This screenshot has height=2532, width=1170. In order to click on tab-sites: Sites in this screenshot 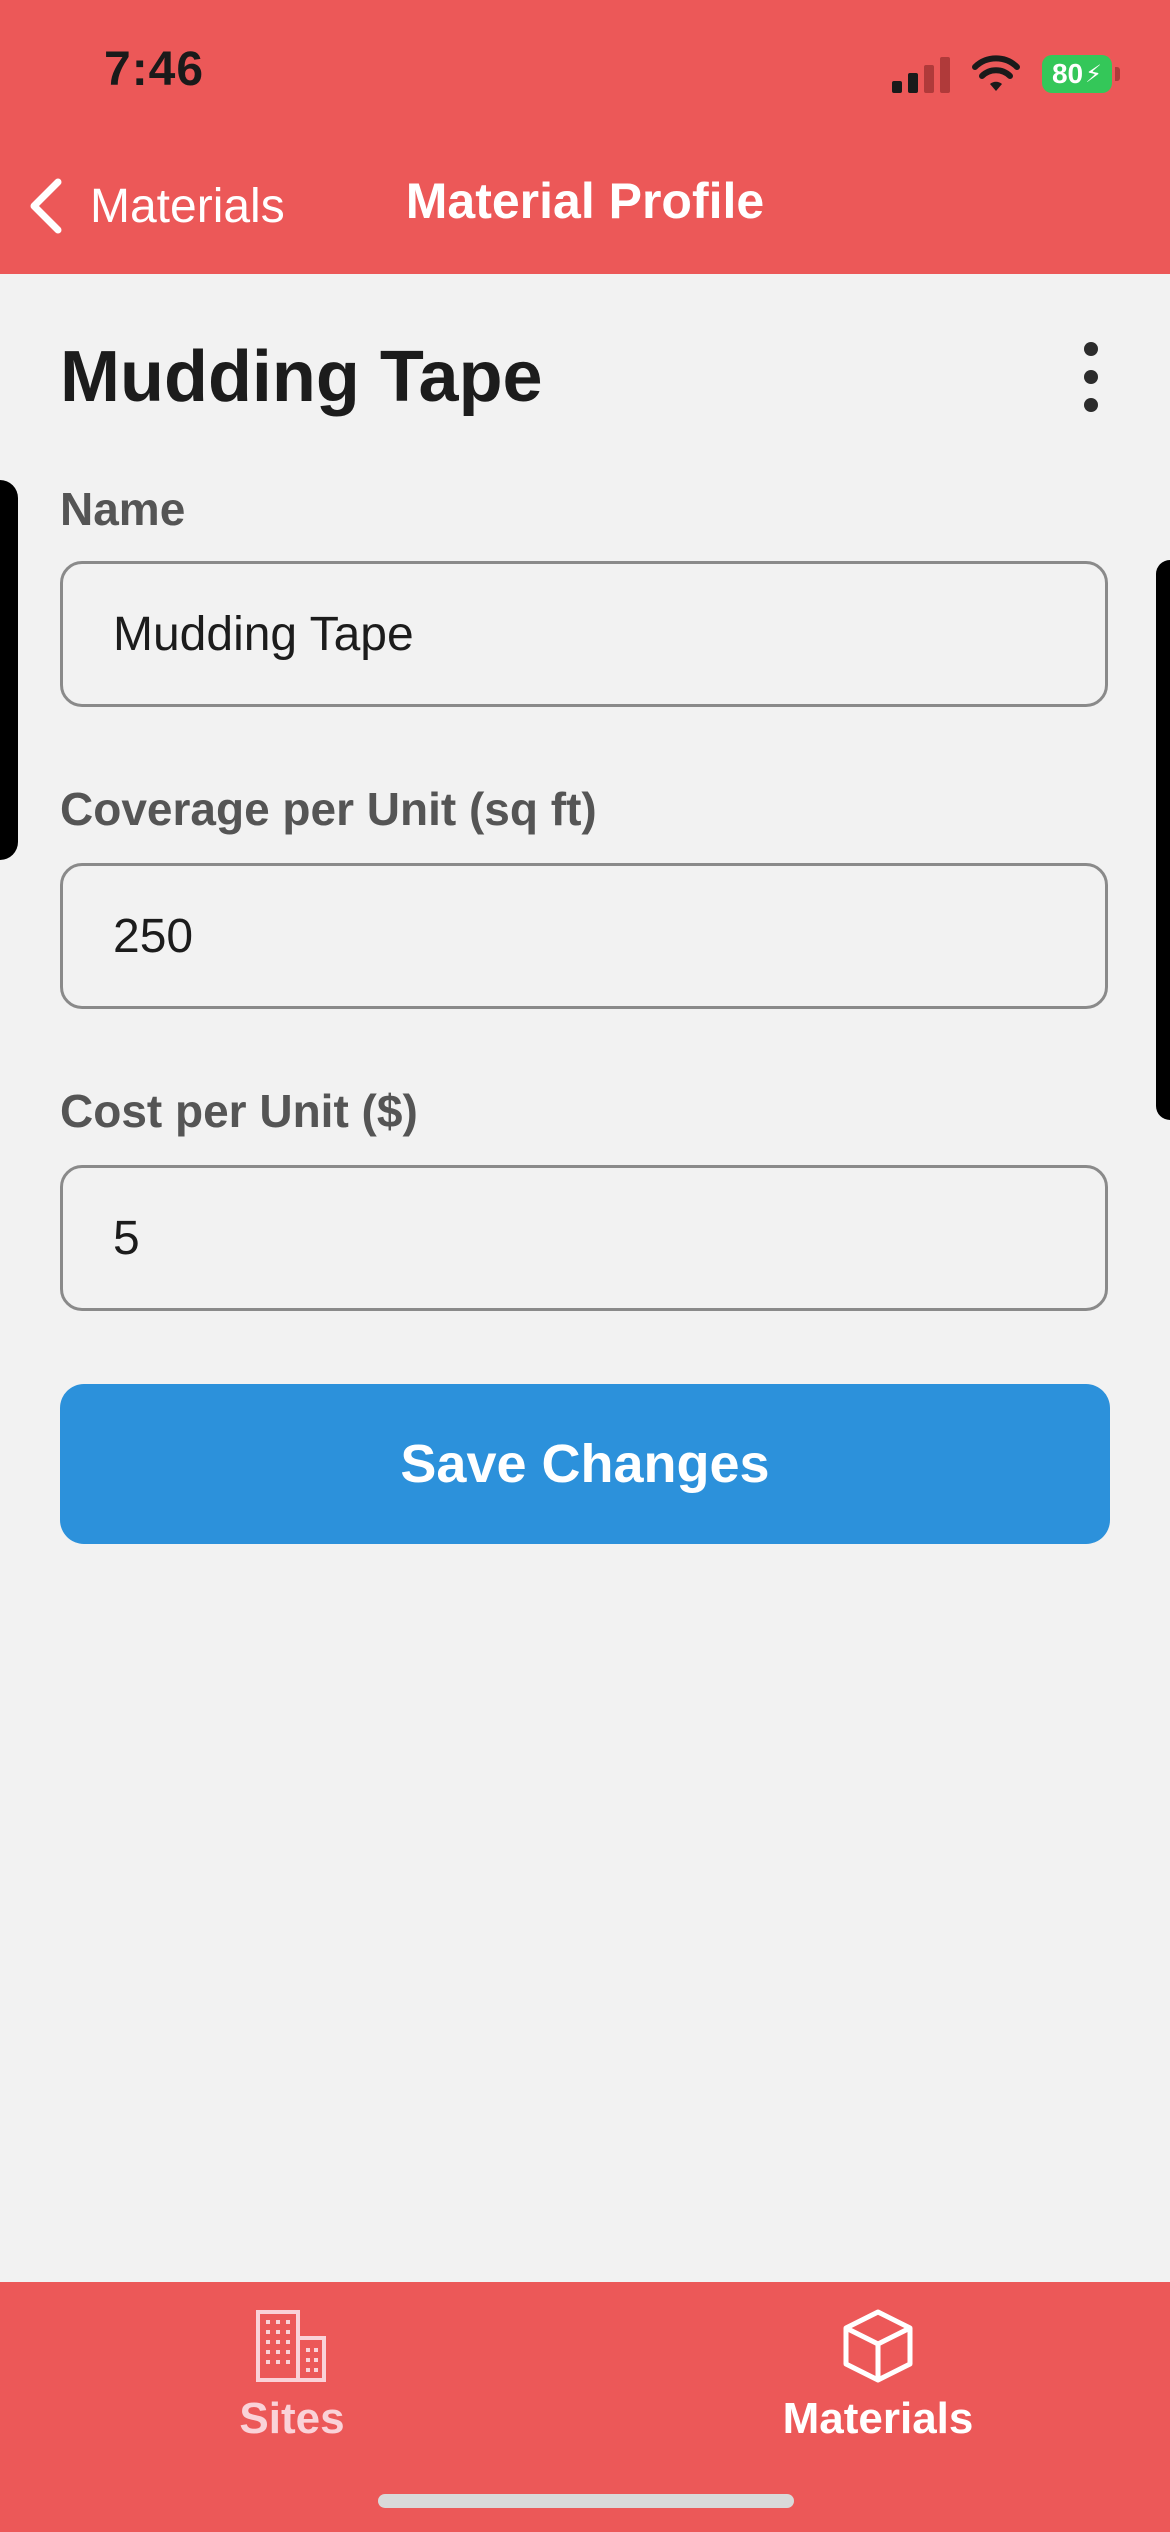, I will do `click(292, 2376)`.